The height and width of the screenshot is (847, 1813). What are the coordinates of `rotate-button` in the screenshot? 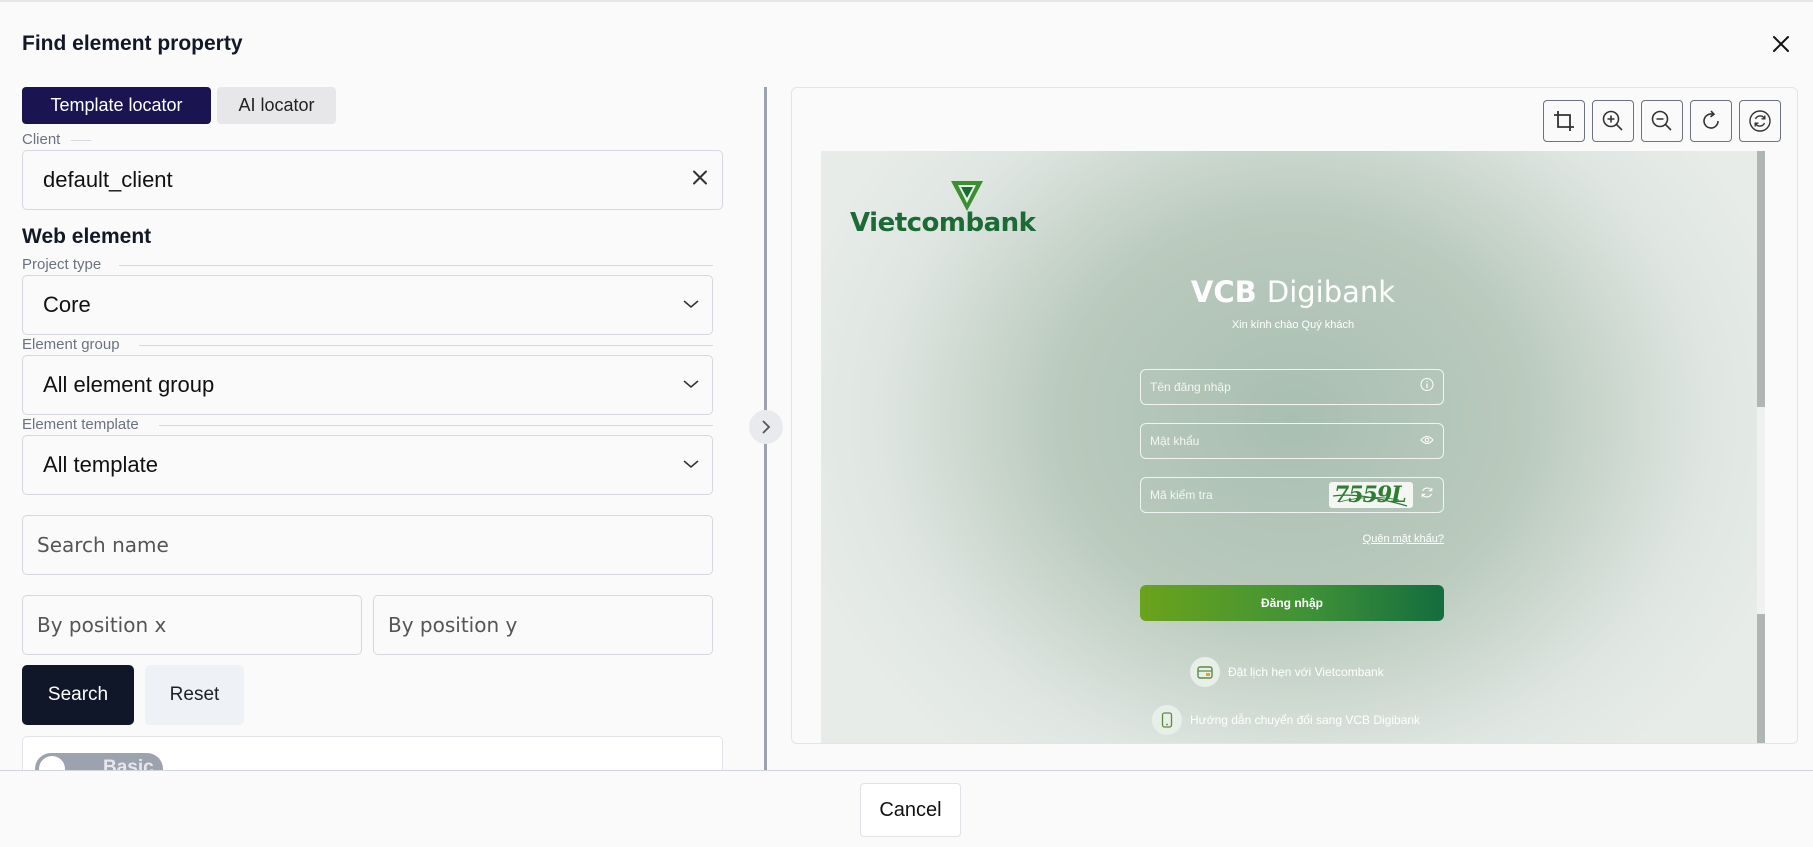 It's located at (1711, 121).